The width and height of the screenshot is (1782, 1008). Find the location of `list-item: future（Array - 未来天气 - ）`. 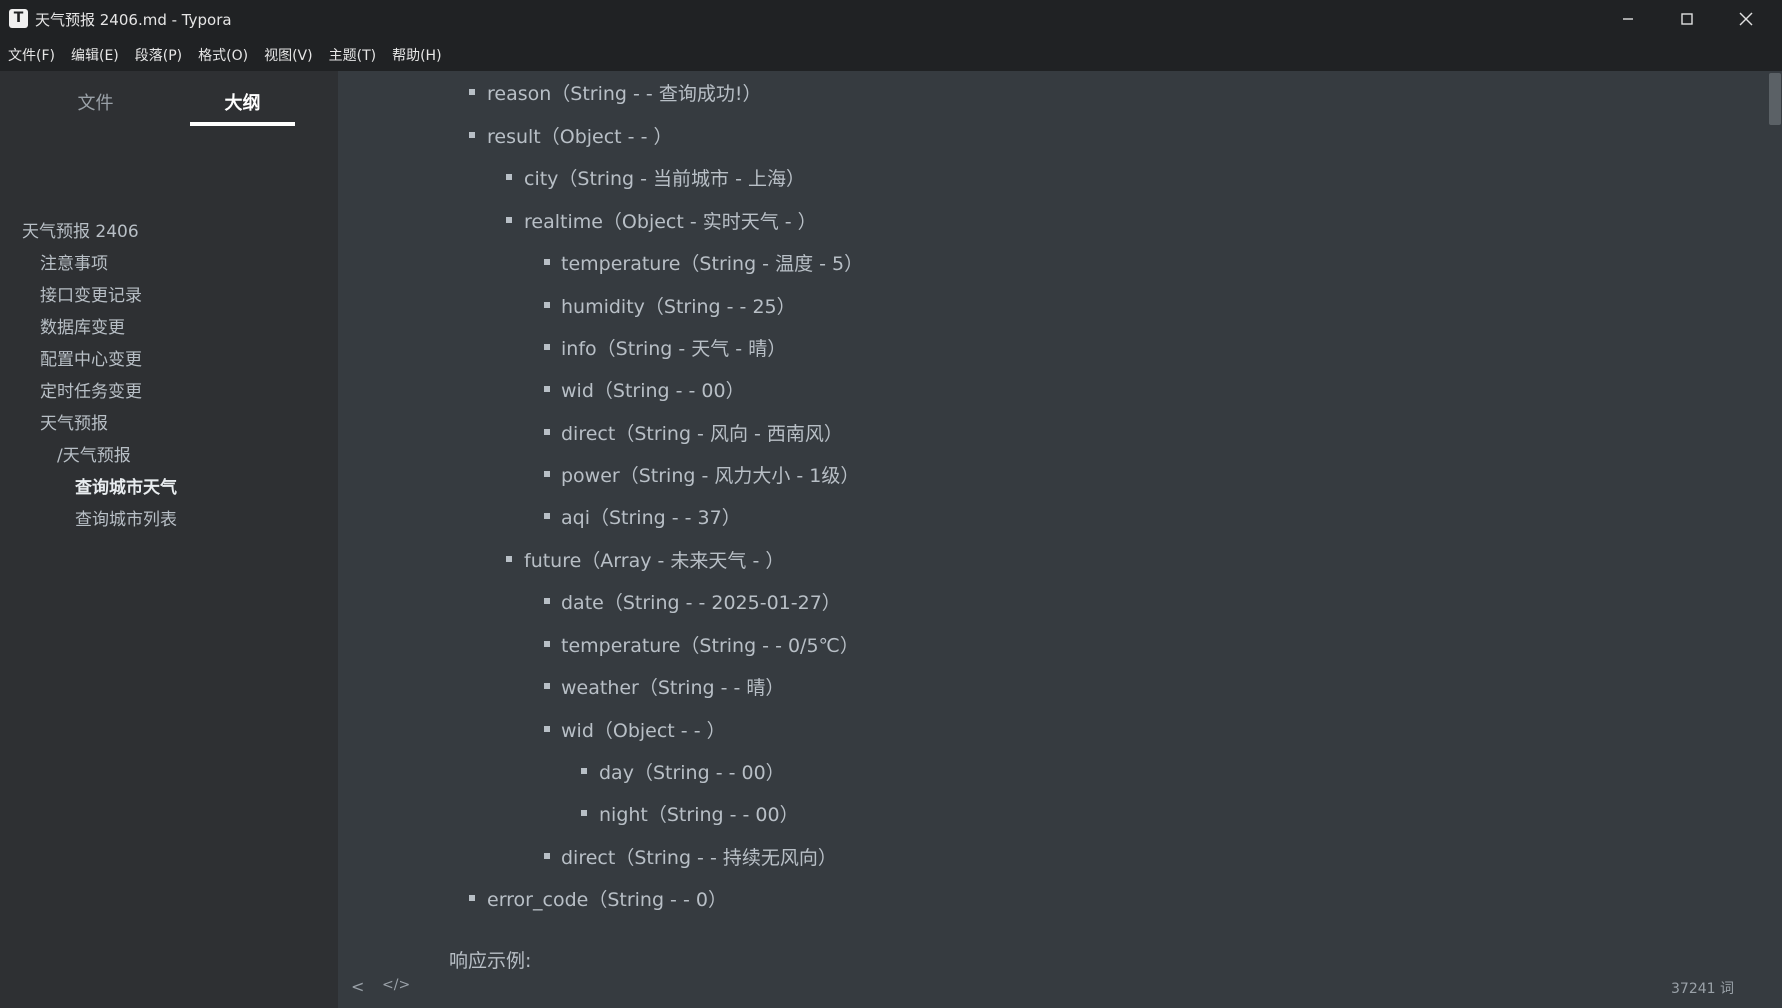

list-item: future（Array - 未来天气 - ） is located at coordinates (654, 559).